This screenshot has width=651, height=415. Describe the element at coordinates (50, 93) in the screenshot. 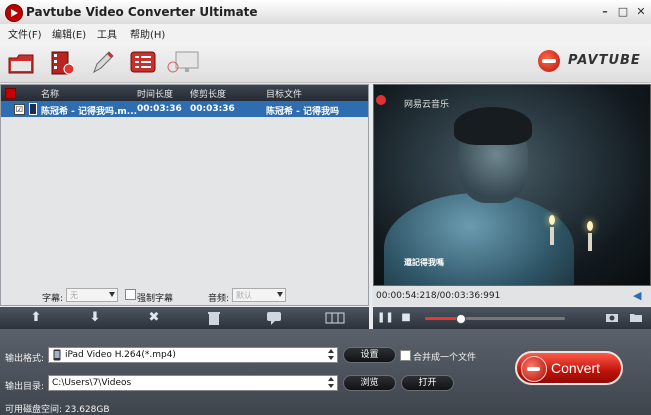

I see `header-name: 名称` at that location.